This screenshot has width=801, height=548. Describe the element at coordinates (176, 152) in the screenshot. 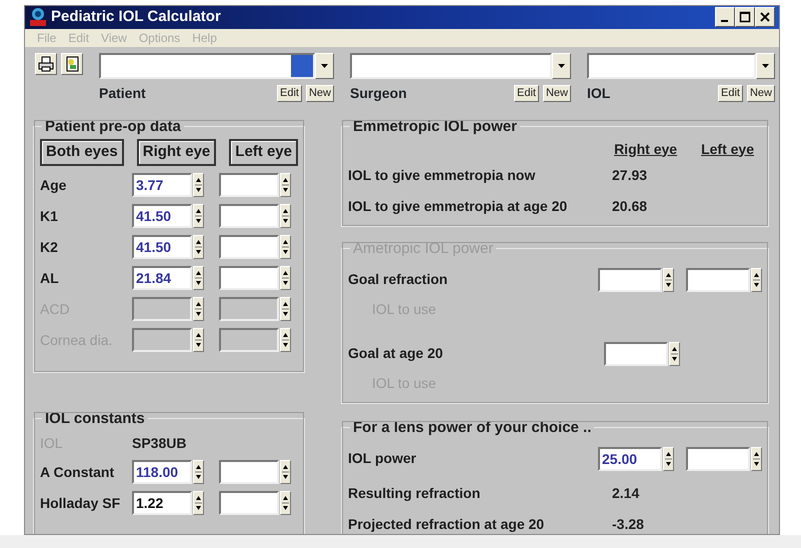

I see `header-button: Right eye` at that location.